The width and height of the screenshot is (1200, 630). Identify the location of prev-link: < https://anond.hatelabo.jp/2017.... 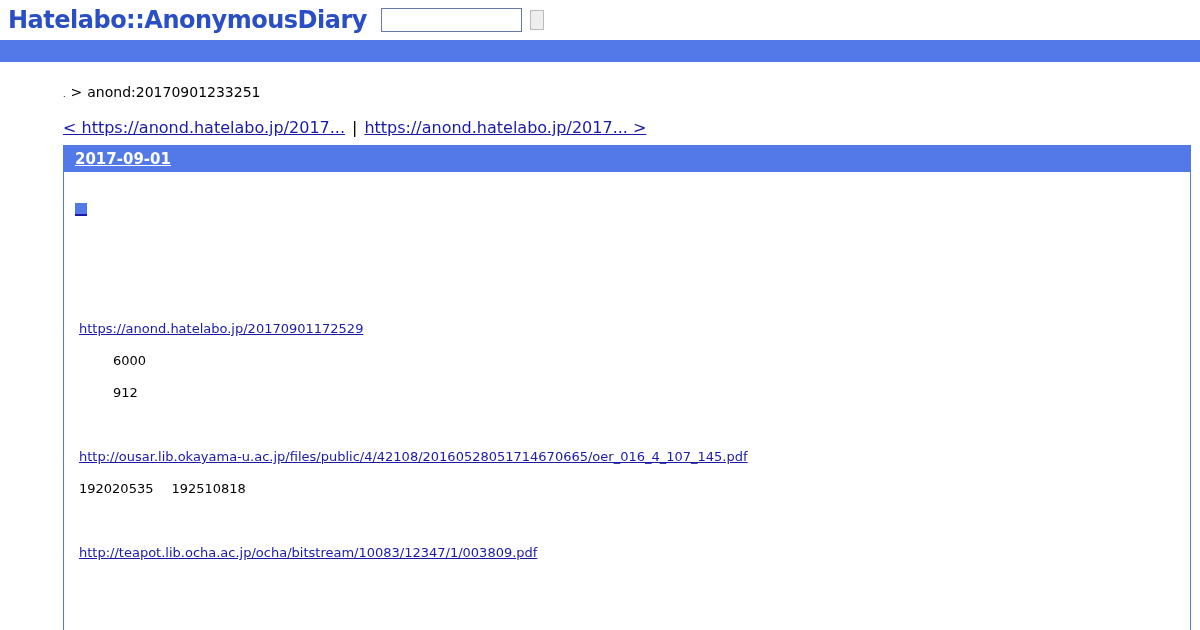
(204, 127).